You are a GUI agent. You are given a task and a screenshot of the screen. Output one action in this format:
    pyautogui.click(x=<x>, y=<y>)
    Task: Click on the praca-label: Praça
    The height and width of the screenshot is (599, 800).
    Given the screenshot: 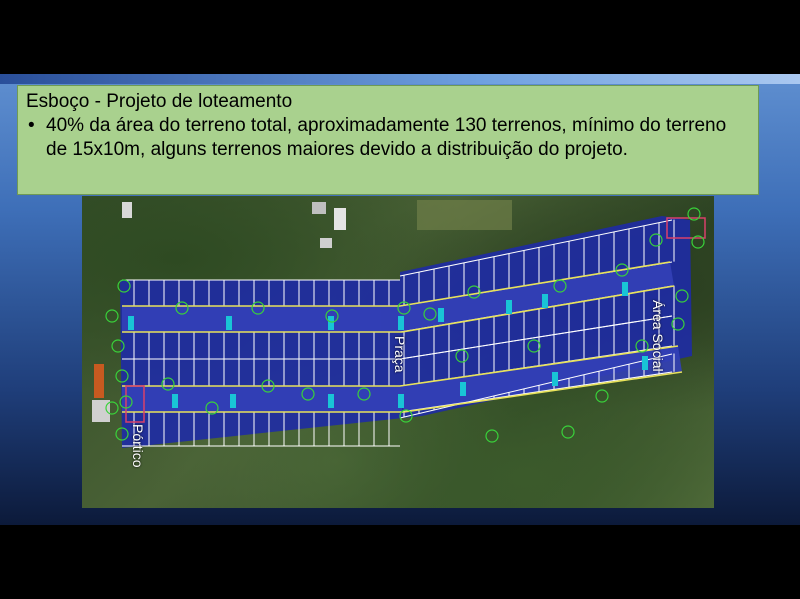 What is the action you would take?
    pyautogui.click(x=400, y=354)
    